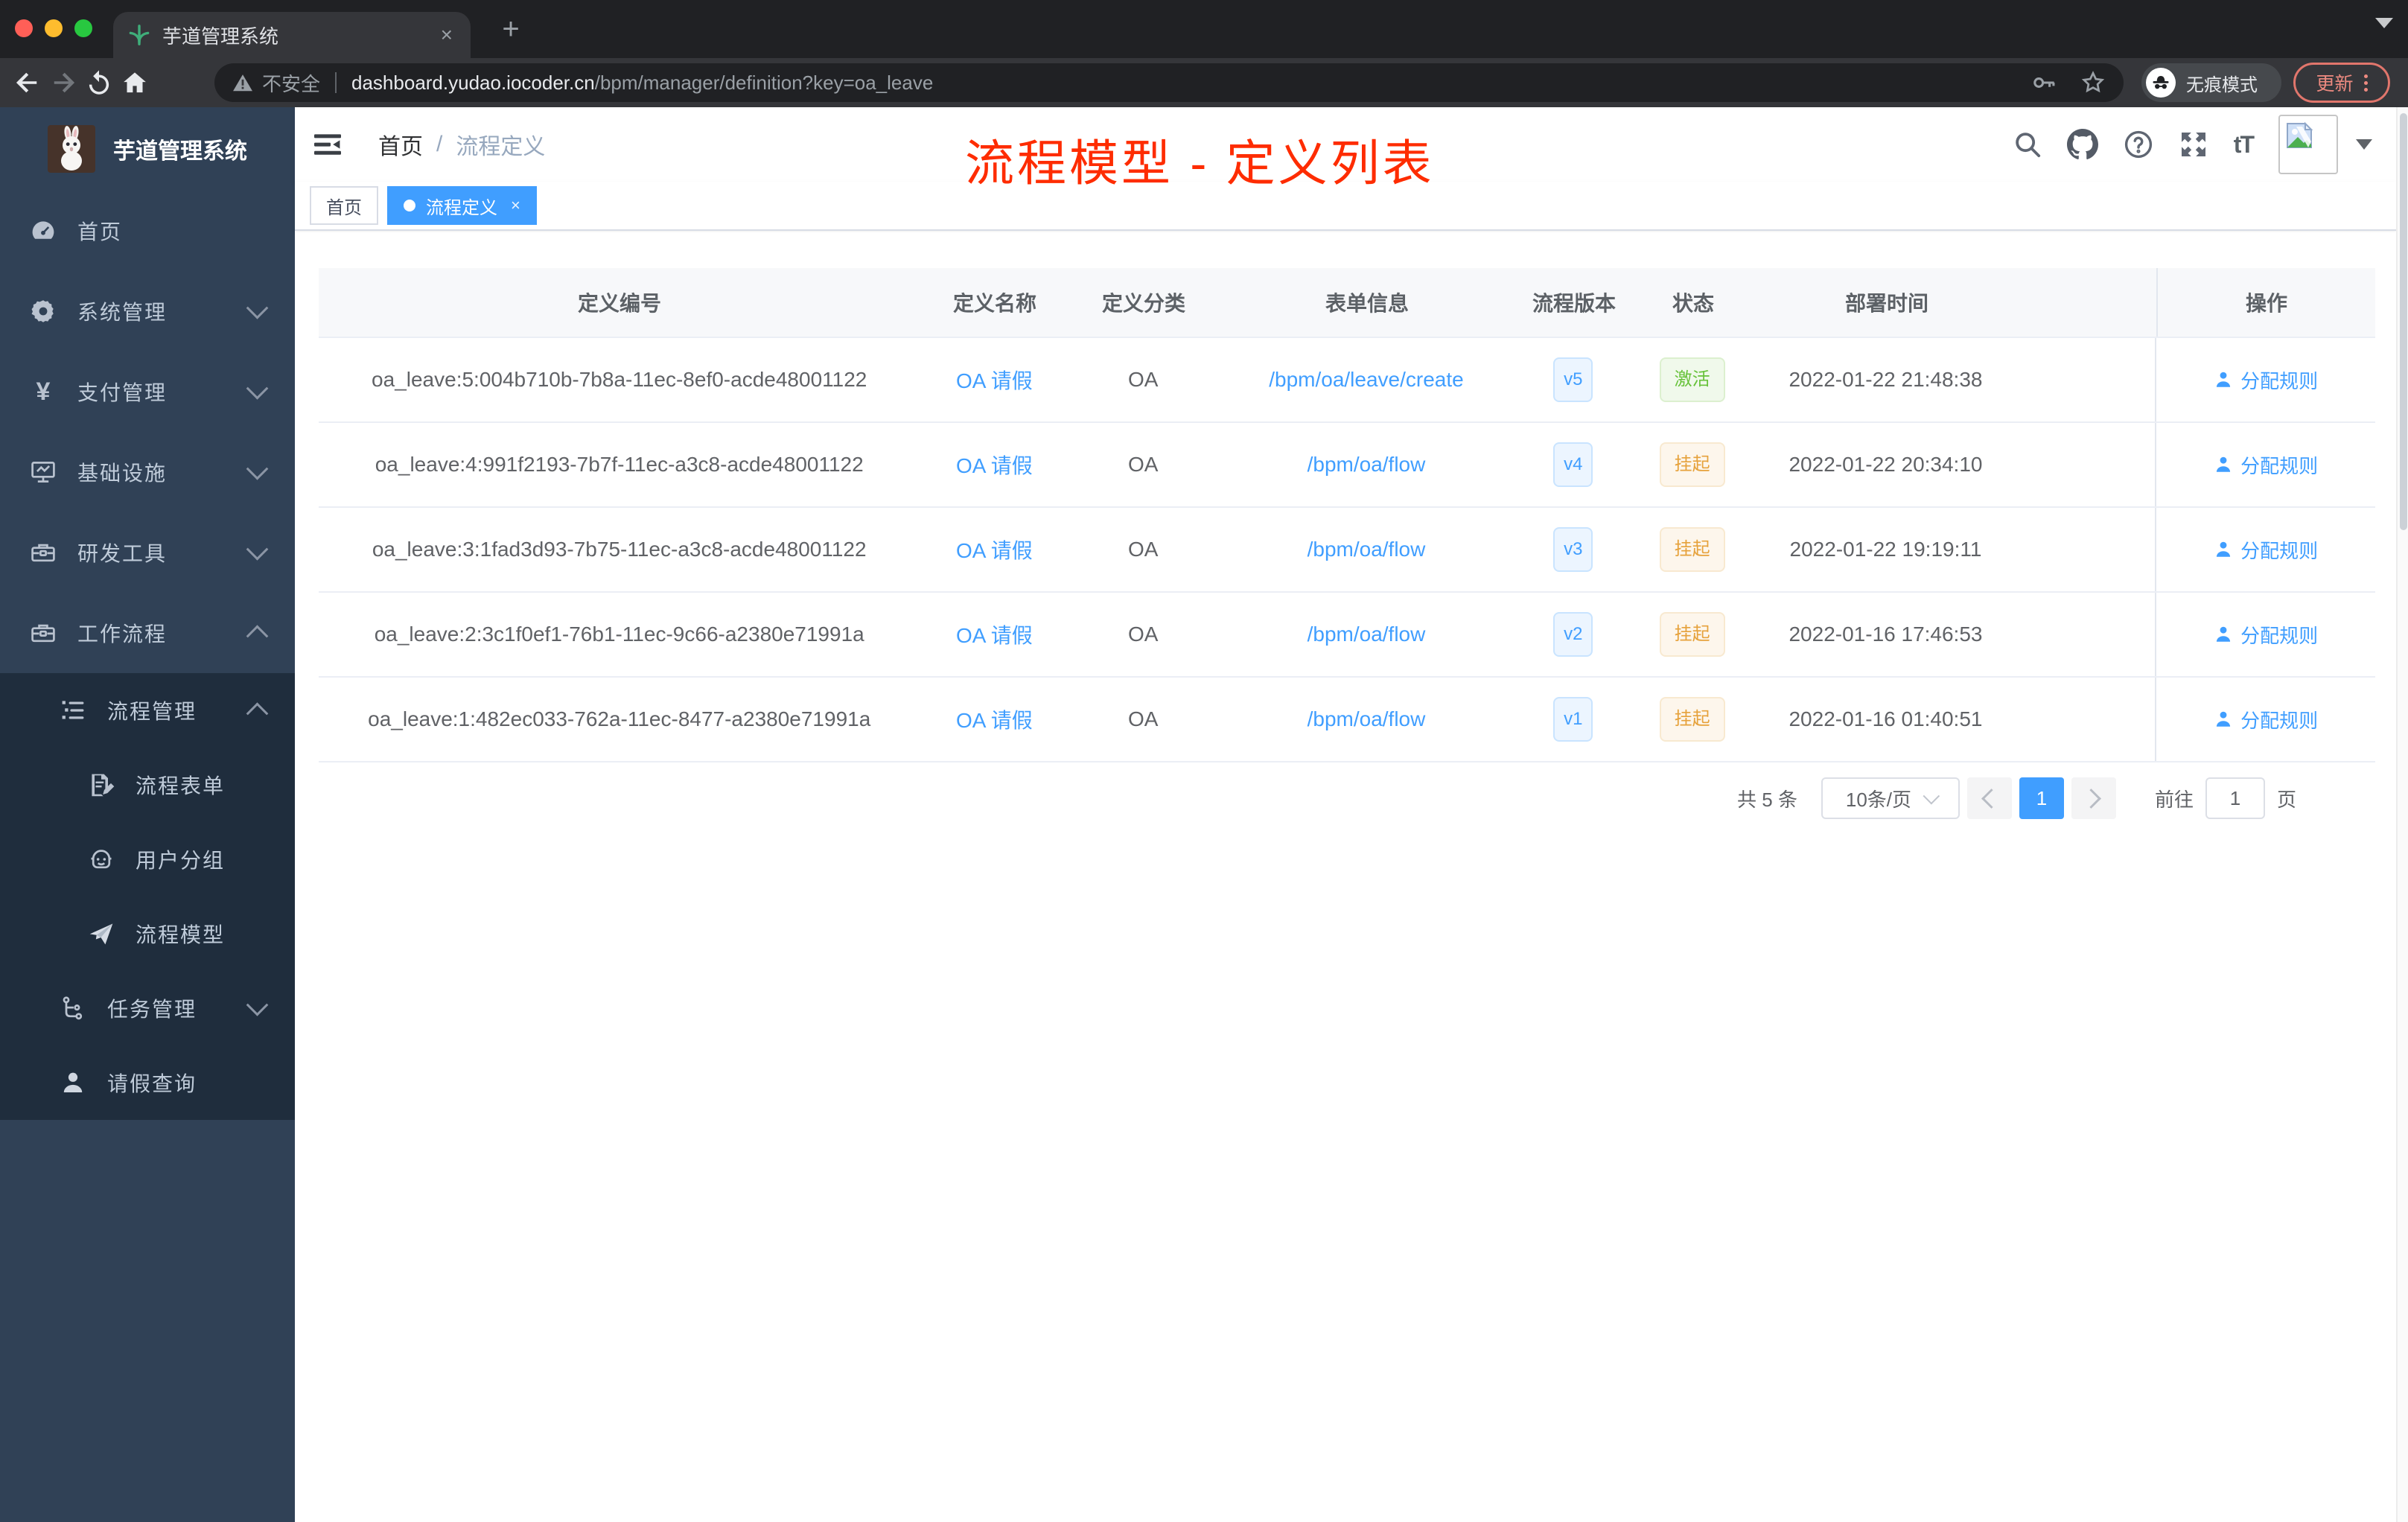 This screenshot has width=2408, height=1522. I want to click on app-title: 芋道管理系统, so click(180, 151).